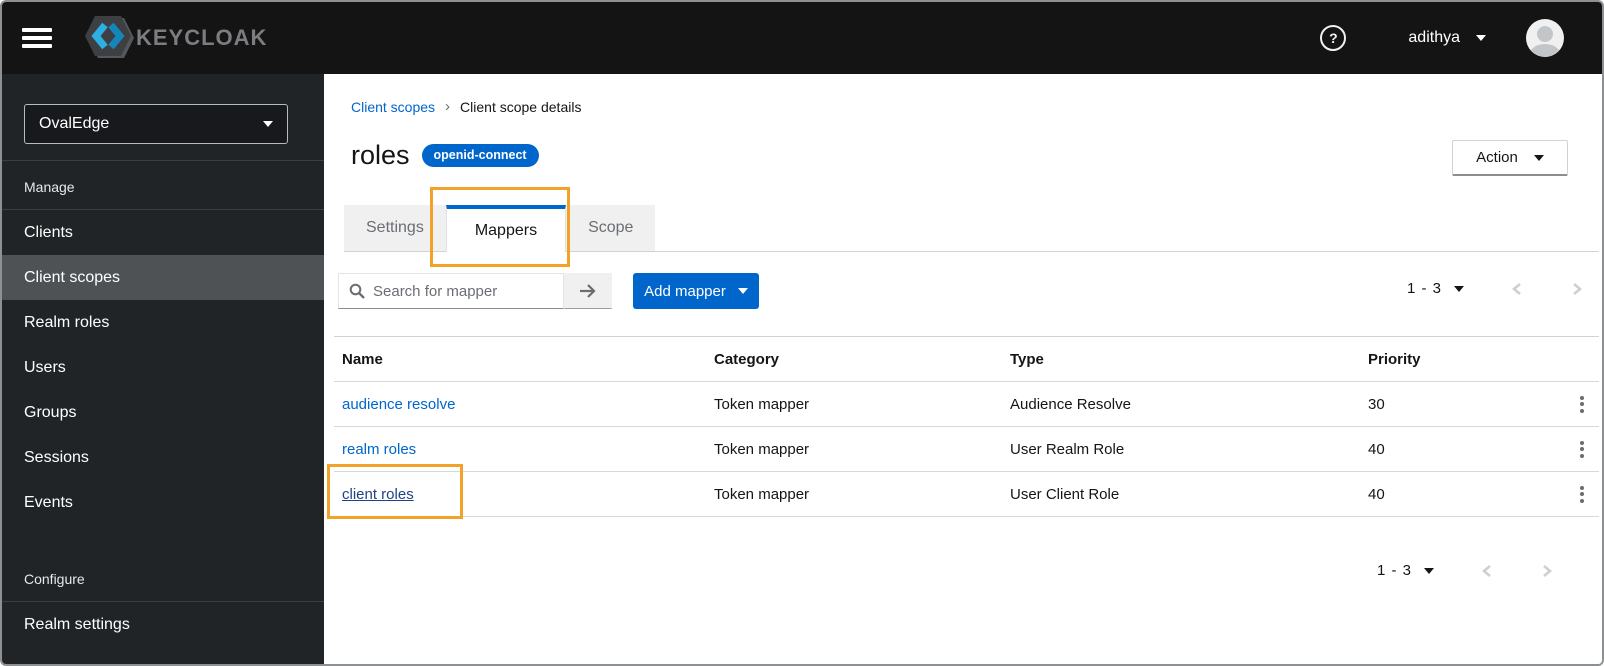  Describe the element at coordinates (202, 37) in the screenshot. I see `brand-text: KEYCLOAK` at that location.